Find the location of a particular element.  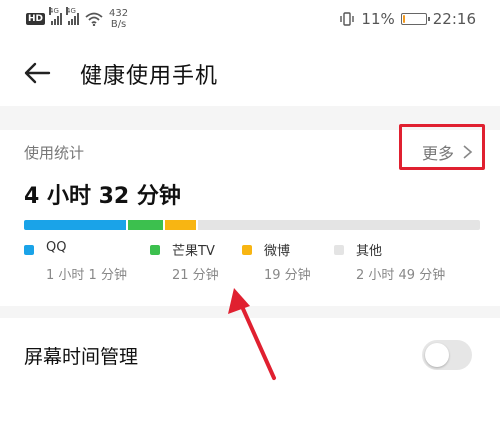

status-left: HD 4G 4G 432 B/s is located at coordinates (77, 18).